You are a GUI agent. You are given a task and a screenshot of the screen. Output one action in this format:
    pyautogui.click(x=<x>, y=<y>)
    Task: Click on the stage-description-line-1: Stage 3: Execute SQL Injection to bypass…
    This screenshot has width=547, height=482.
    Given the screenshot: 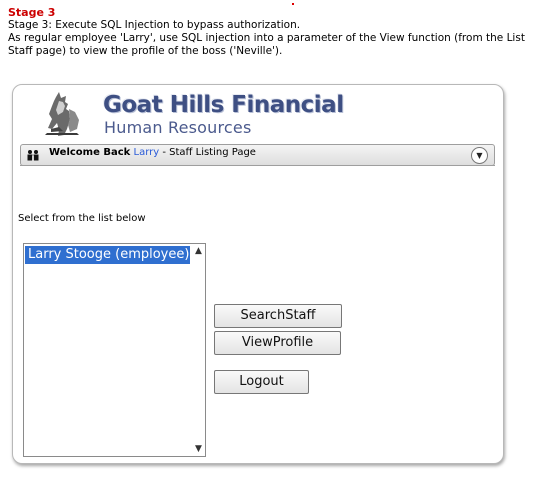 What is the action you would take?
    pyautogui.click(x=154, y=25)
    